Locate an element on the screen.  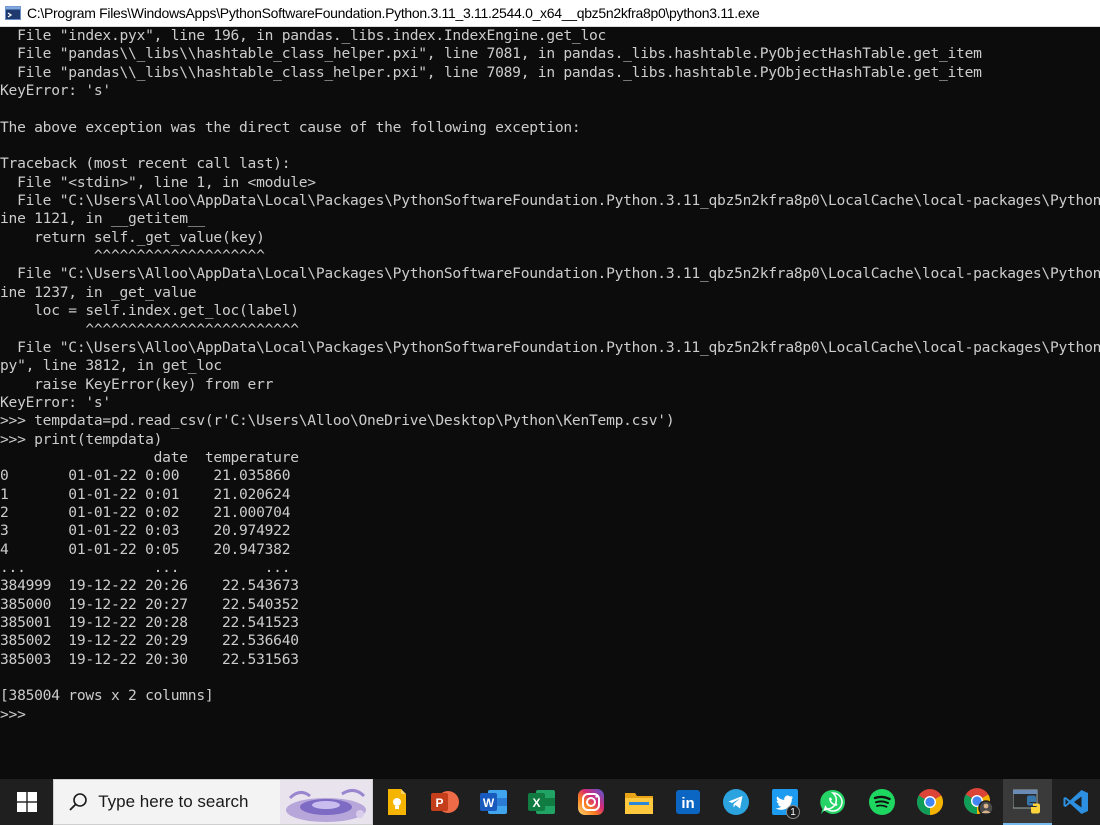
console-line: return self._get_value(key) is located at coordinates (132, 237).